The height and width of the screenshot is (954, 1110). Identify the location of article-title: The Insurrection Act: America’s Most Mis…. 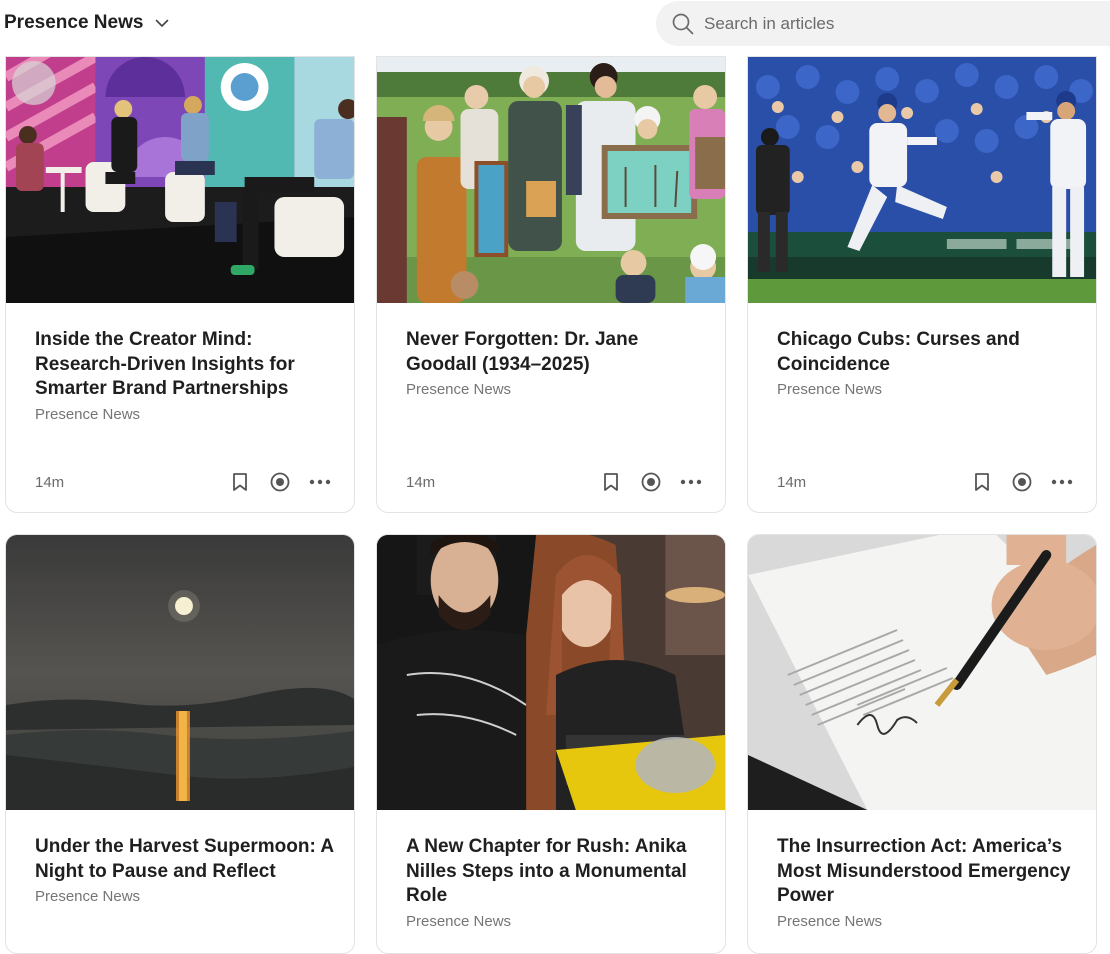
(927, 872).